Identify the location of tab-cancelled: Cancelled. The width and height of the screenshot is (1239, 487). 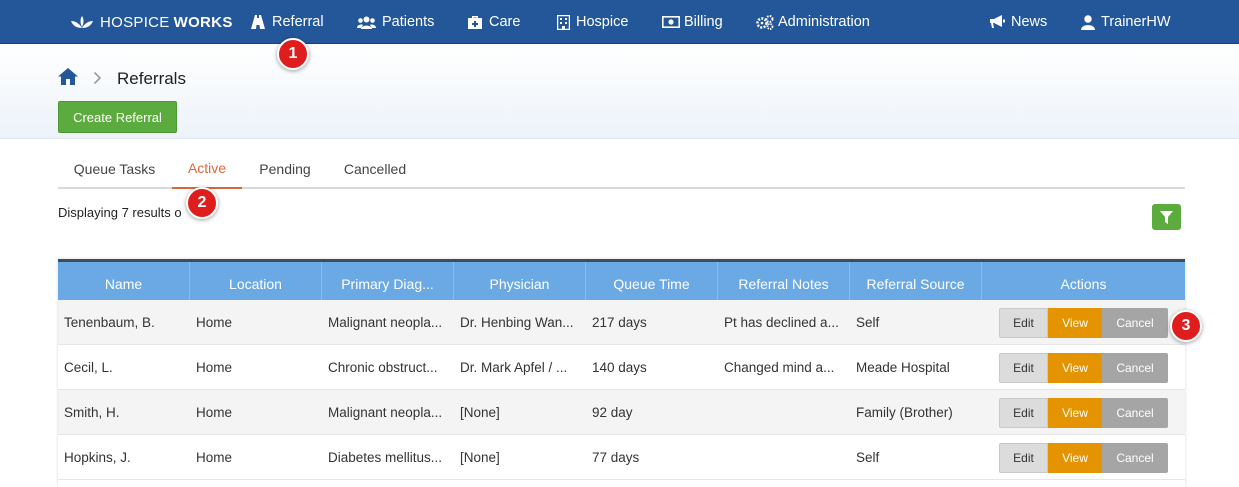
(375, 169).